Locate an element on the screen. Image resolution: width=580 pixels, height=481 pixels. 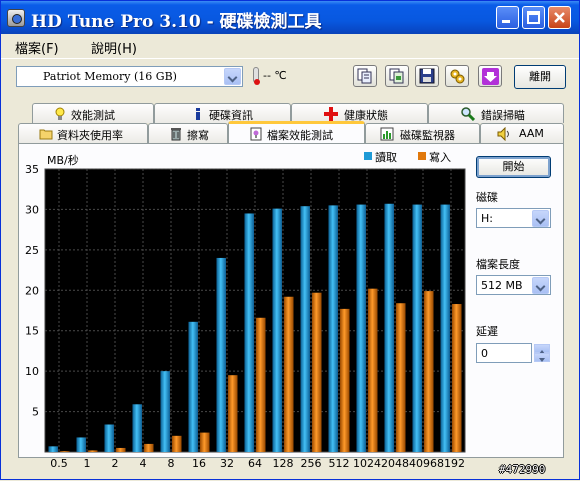
legend-read-swatch is located at coordinates (368, 156).